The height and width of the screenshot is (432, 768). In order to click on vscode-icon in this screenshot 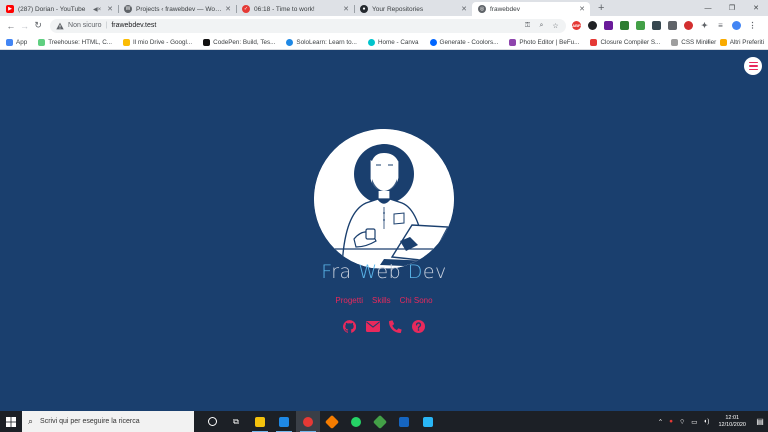, I will do `click(284, 421)`.